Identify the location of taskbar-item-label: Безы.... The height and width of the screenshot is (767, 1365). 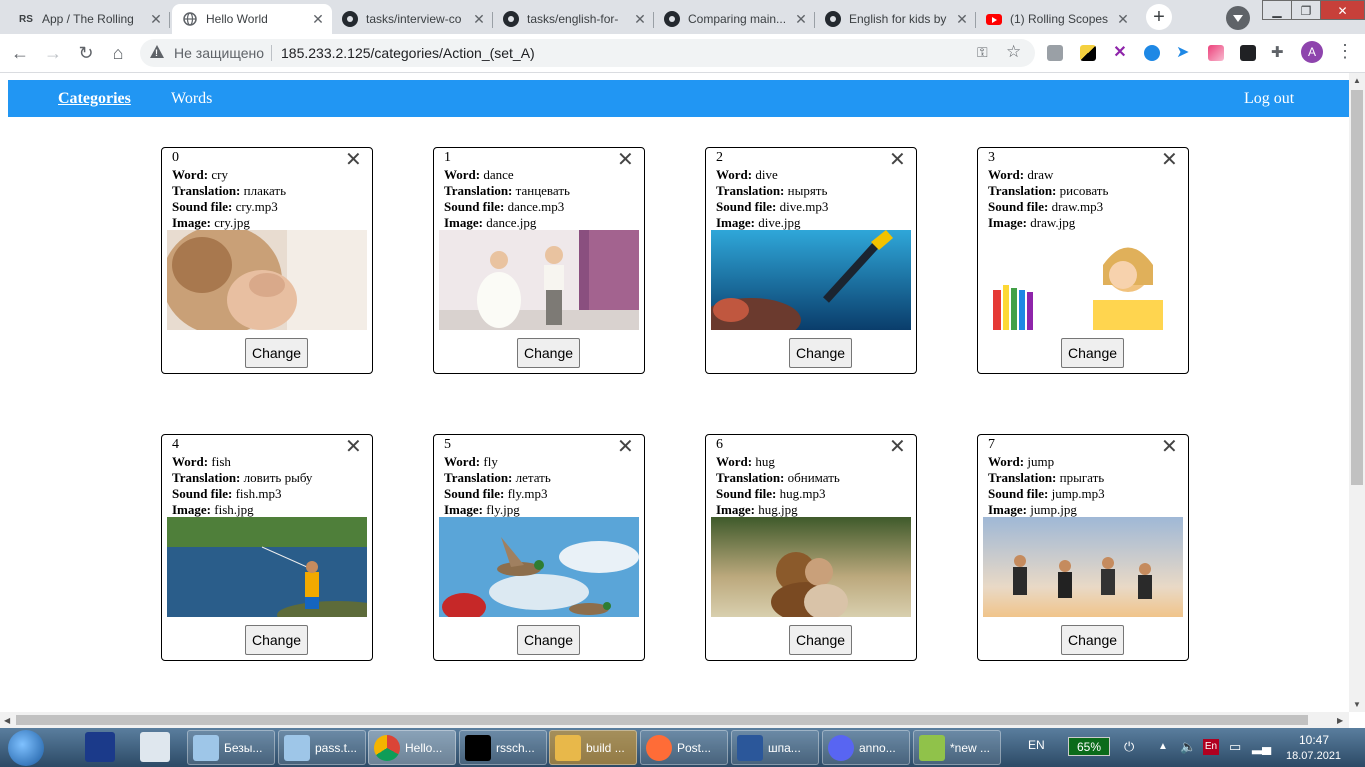
(243, 747).